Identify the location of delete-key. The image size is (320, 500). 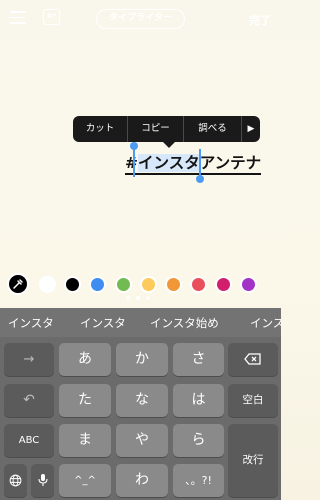
(253, 359).